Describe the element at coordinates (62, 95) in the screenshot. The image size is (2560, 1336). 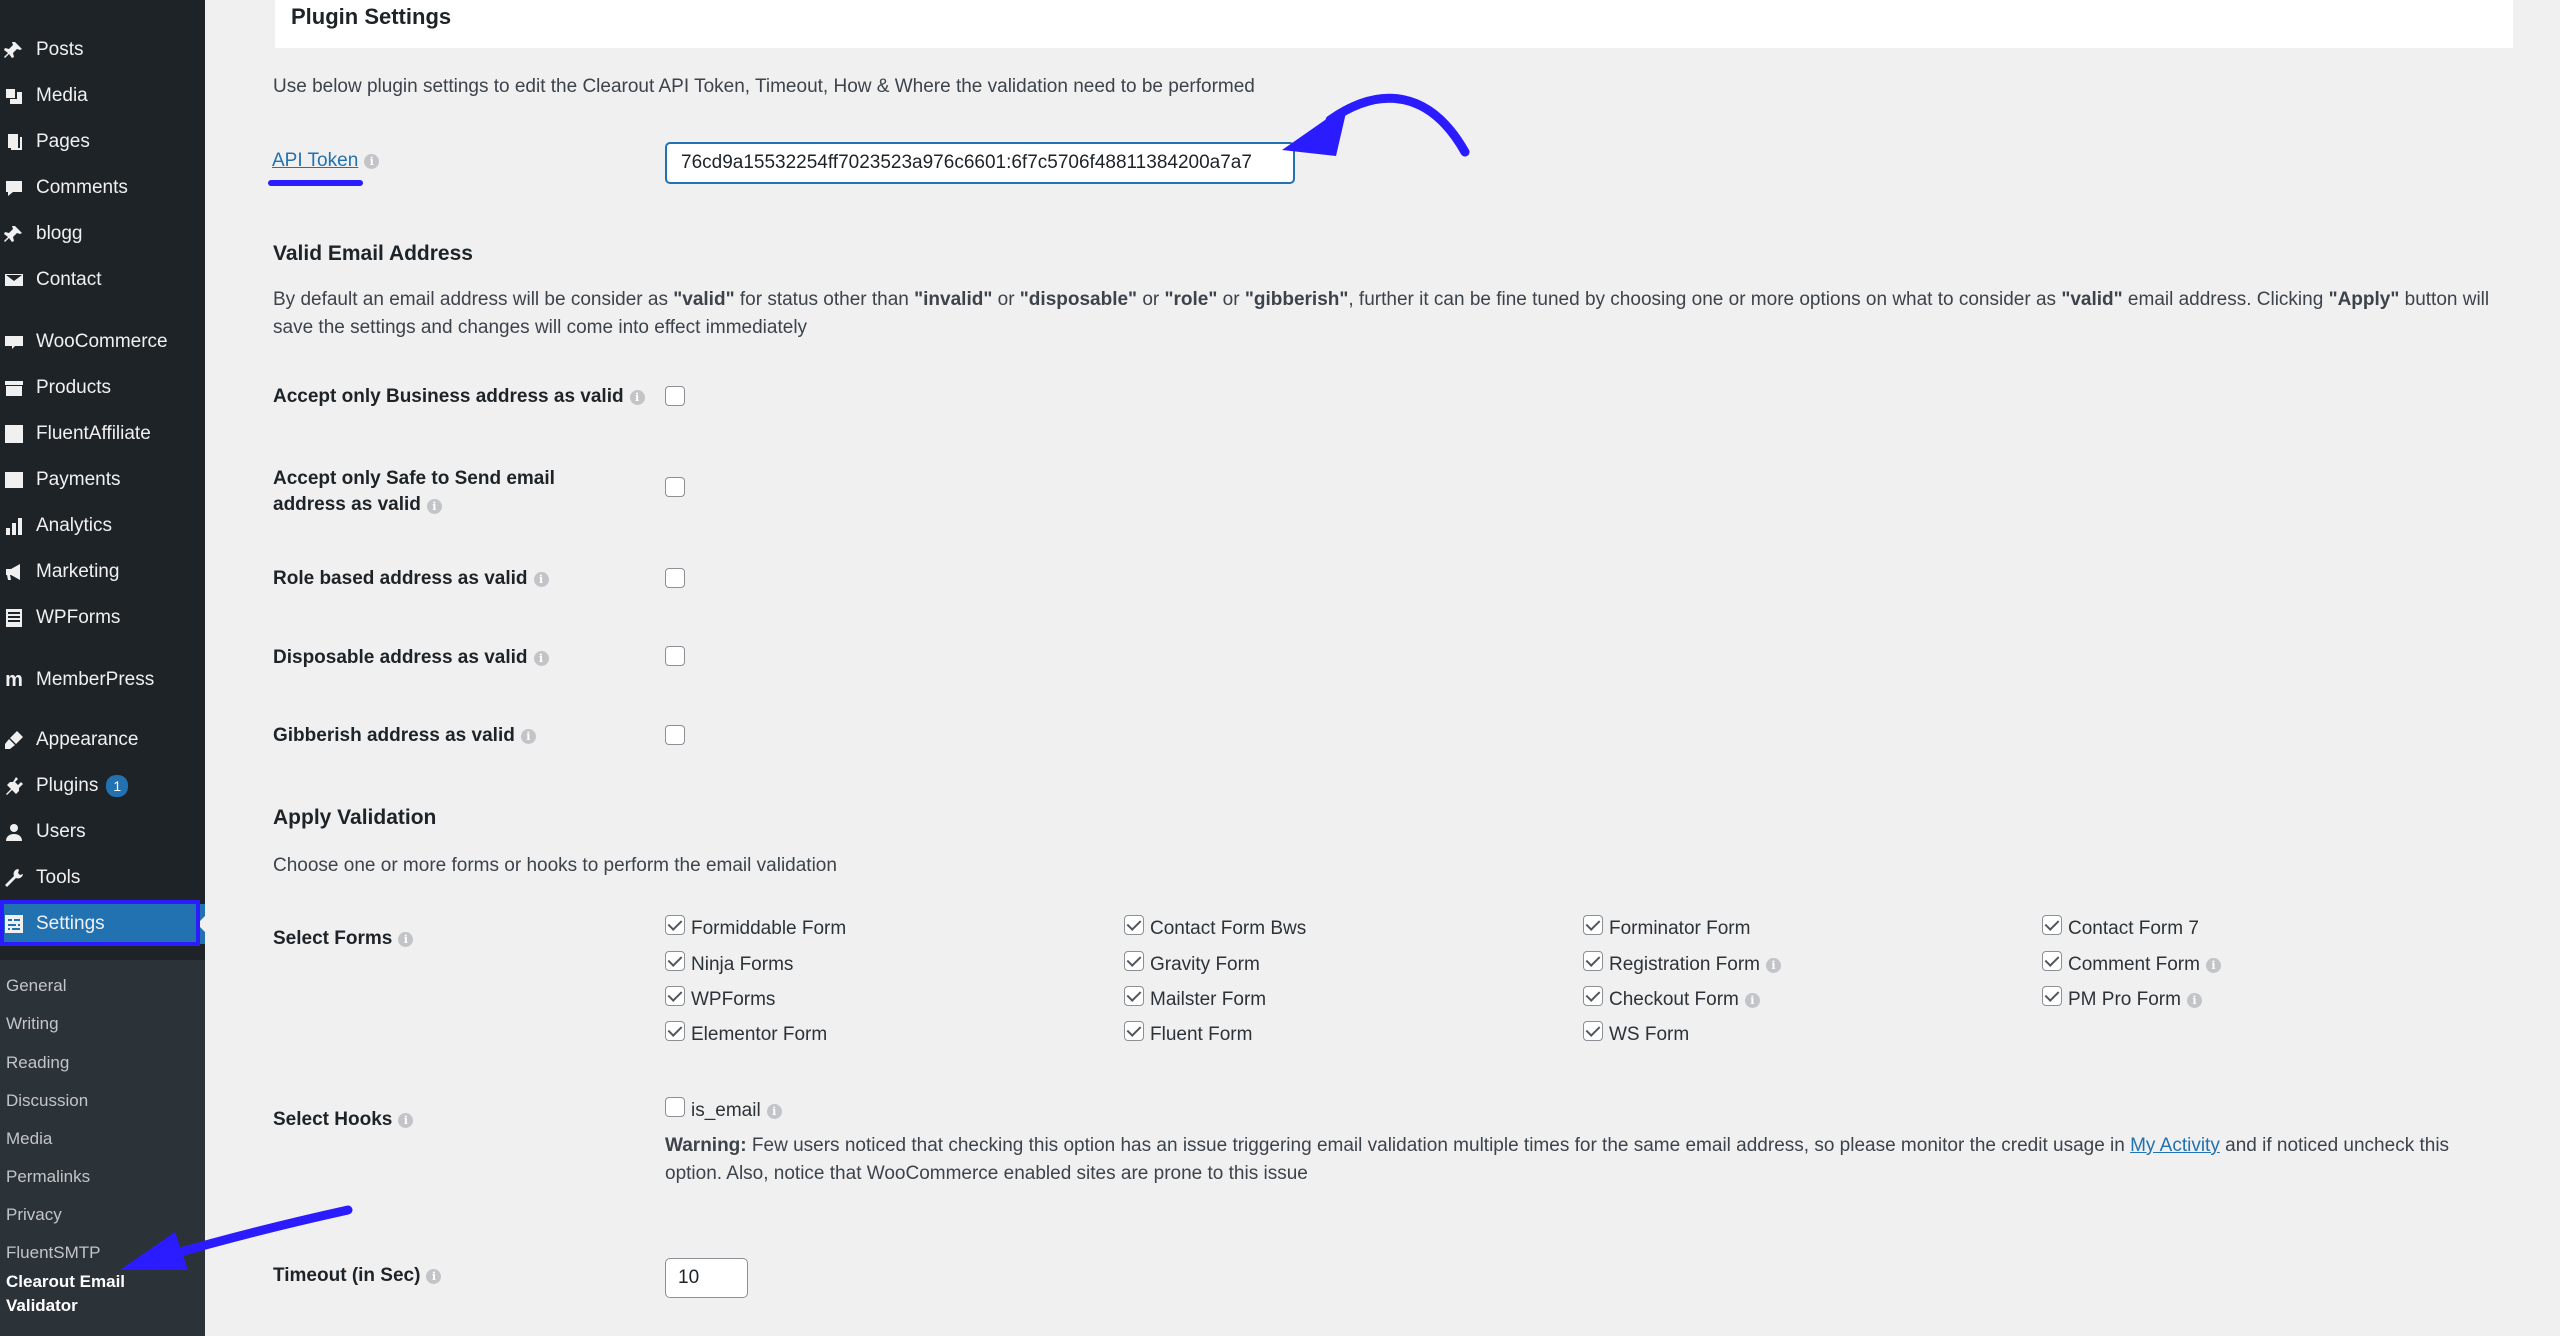
I see `sidebar-item-label: Media` at that location.